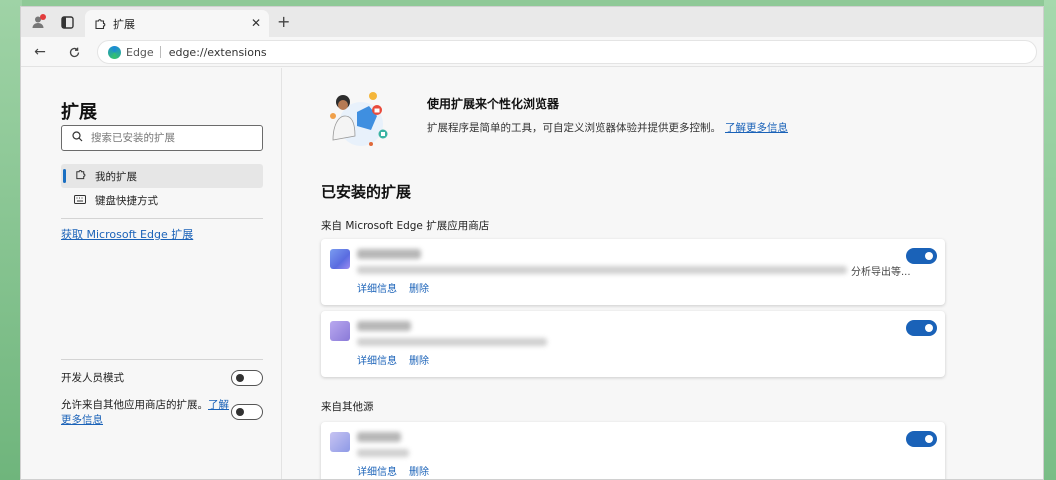  What do you see at coordinates (40, 52) in the screenshot?
I see `back-button: ←` at bounding box center [40, 52].